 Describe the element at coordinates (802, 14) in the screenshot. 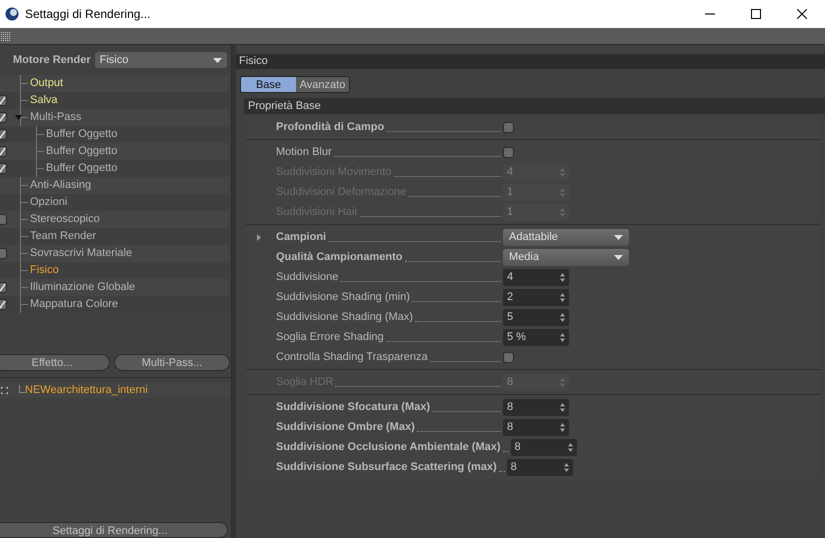

I see `close-icon` at that location.